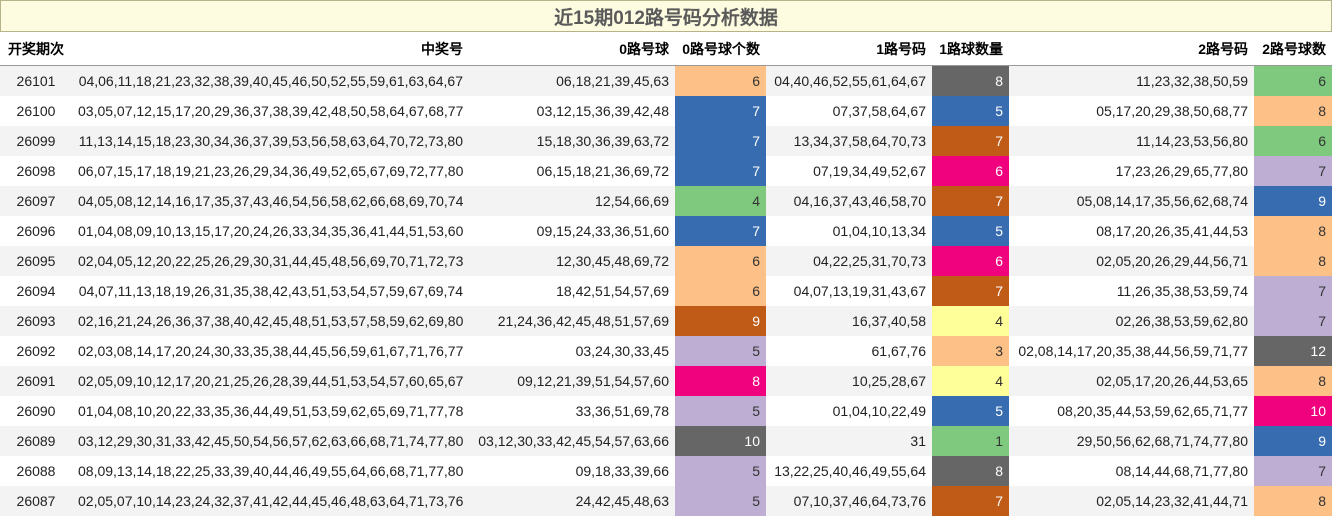  I want to click on issue-cell: 26093, so click(36, 321).